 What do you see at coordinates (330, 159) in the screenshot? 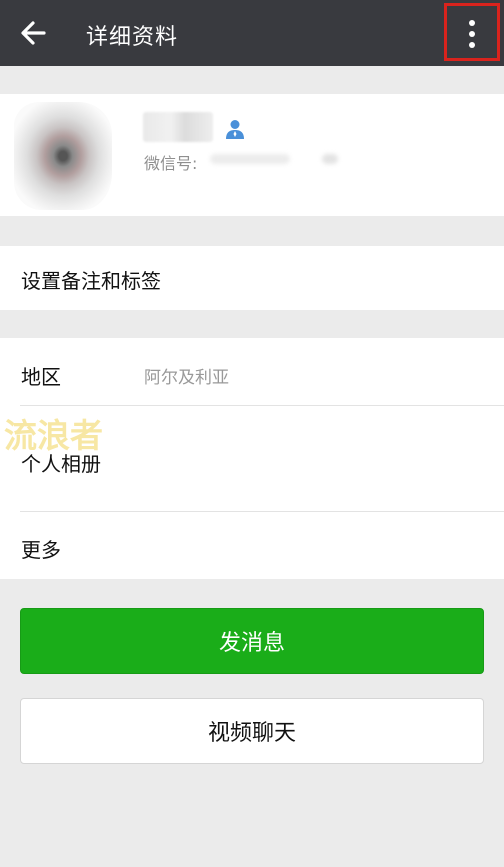
I see `wechat-id-blurred-end` at bounding box center [330, 159].